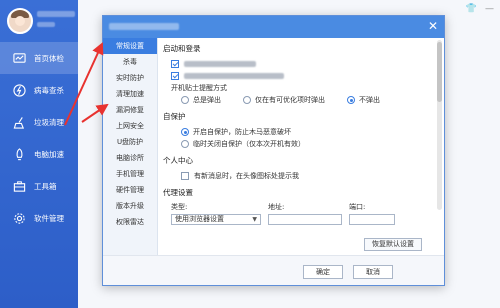  I want to click on proxy-port-label: 端口:, so click(357, 207).